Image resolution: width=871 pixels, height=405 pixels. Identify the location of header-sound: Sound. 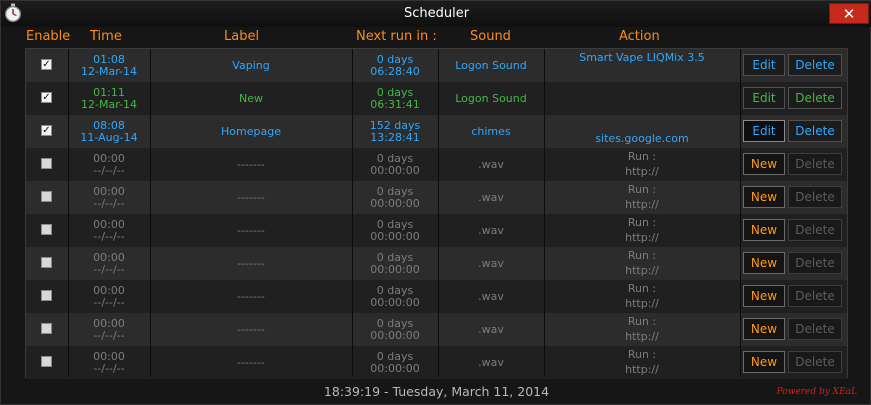
(490, 36).